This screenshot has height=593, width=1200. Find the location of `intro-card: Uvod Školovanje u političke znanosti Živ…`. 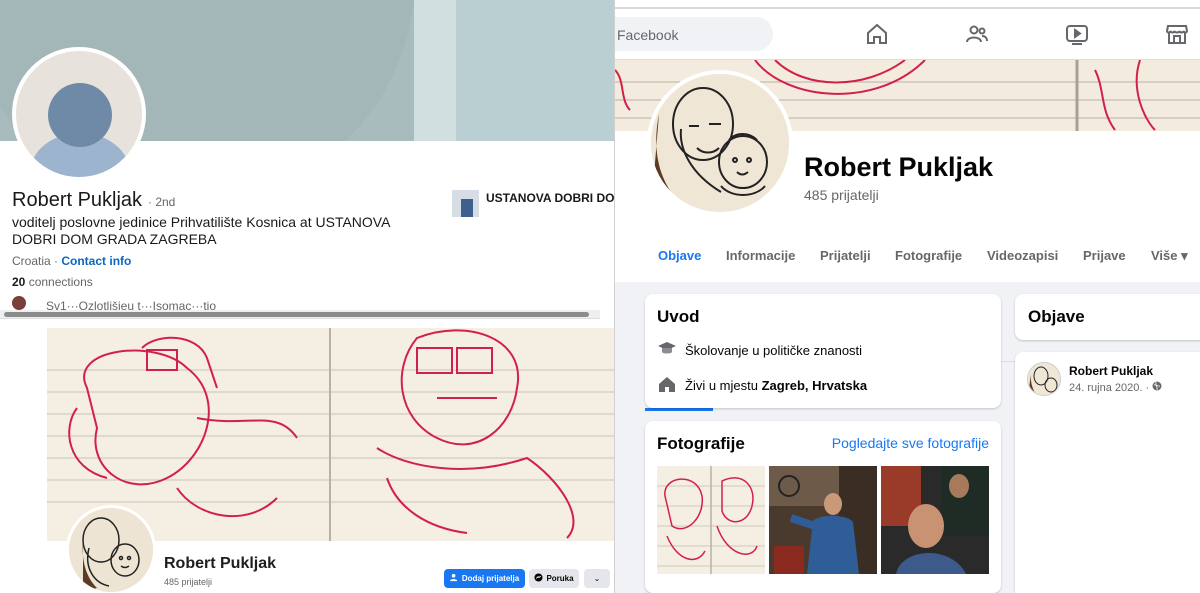

intro-card: Uvod Školovanje u političke znanosti Živ… is located at coordinates (823, 351).